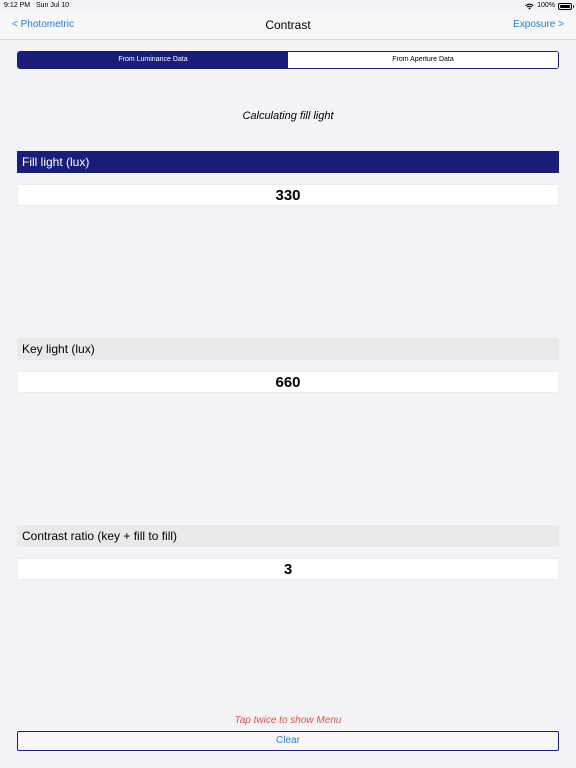 This screenshot has width=576, height=768. I want to click on status-date: Sun Jul 10, so click(53, 5).